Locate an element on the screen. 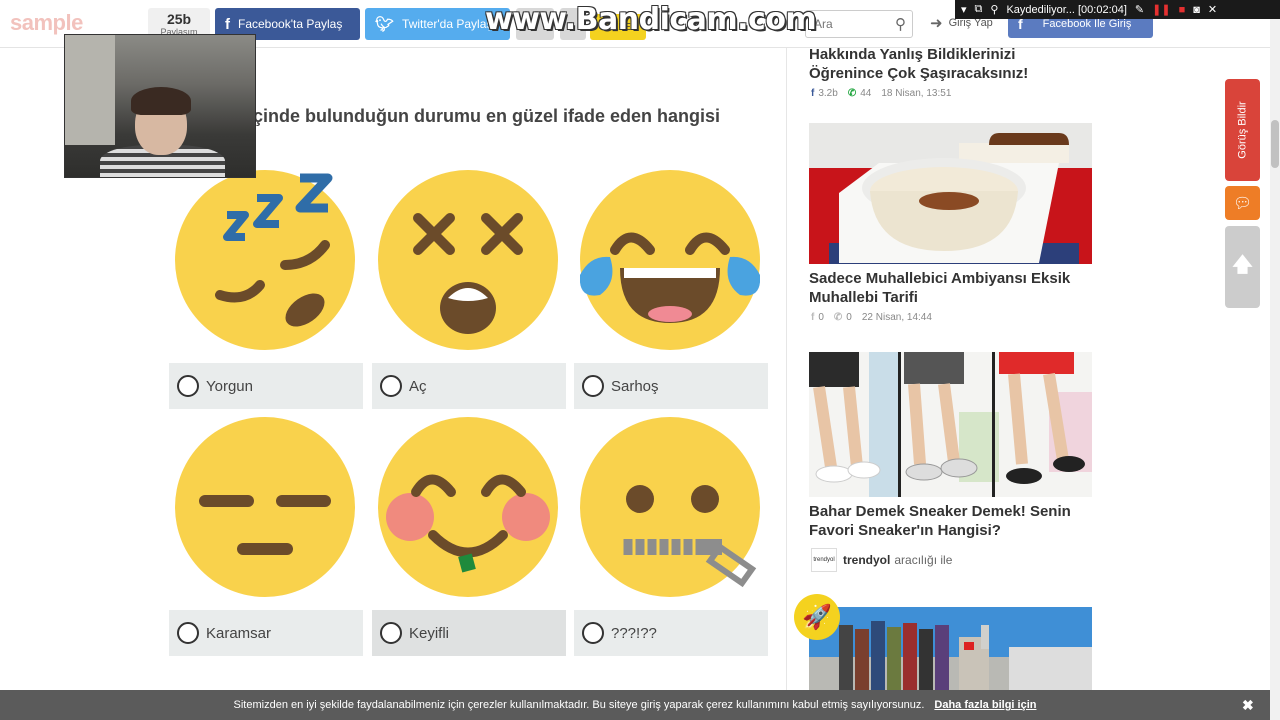 This screenshot has height=720, width=1280. facebook-share-label: Facebook'ta Paylaş is located at coordinates (290, 24).